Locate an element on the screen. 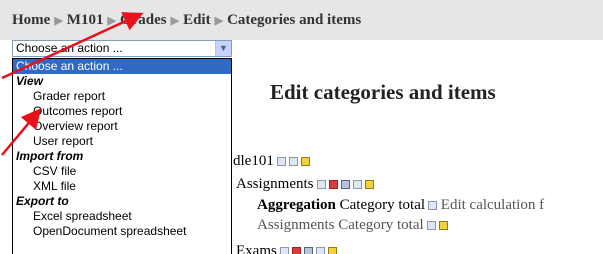 The image size is (603, 254). breadcrumb-edit: Edit is located at coordinates (197, 20).